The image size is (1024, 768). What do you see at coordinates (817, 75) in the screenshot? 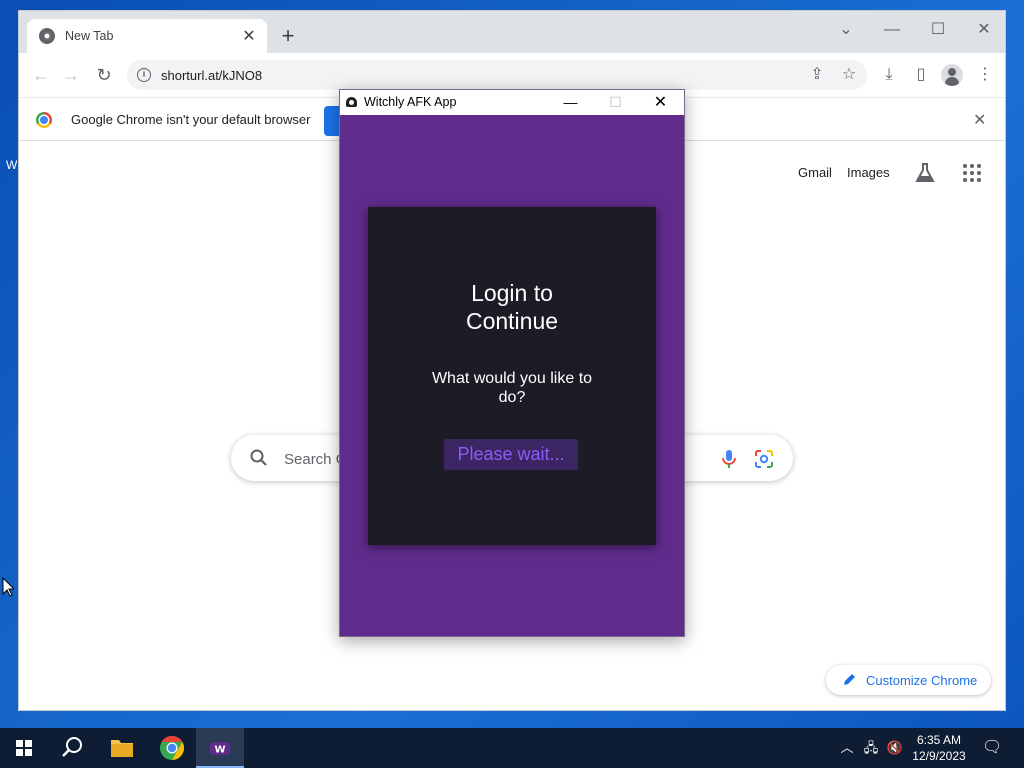
I see `share-icon: ⇪` at bounding box center [817, 75].